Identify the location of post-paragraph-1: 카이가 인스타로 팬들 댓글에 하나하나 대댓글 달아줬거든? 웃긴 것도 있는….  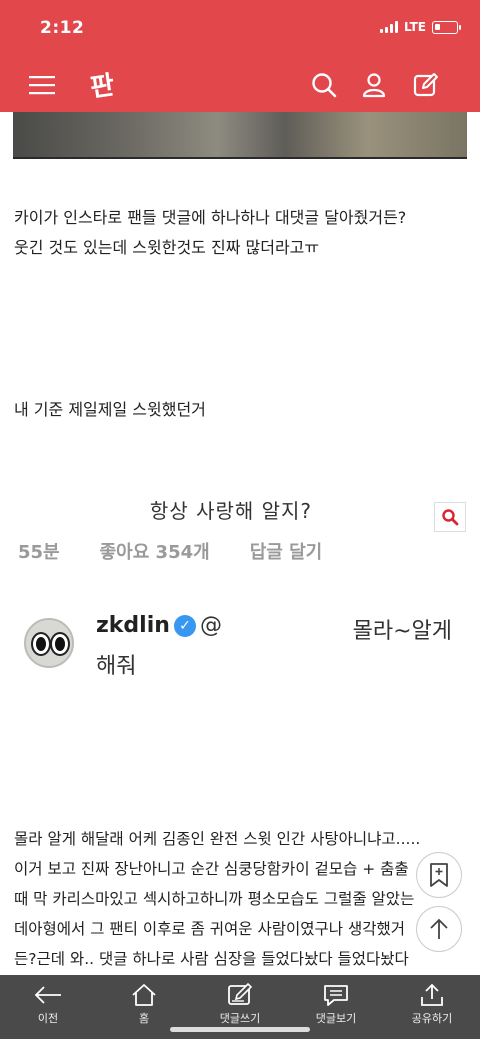
(210, 232).